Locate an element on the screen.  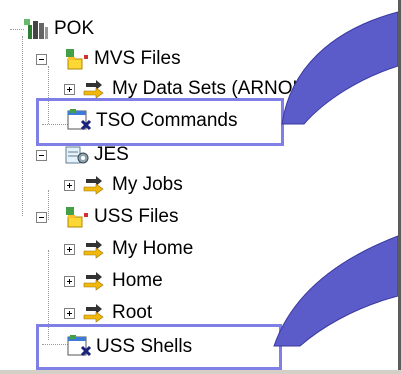
tree-item-my-home: My Home is located at coordinates (137, 249).